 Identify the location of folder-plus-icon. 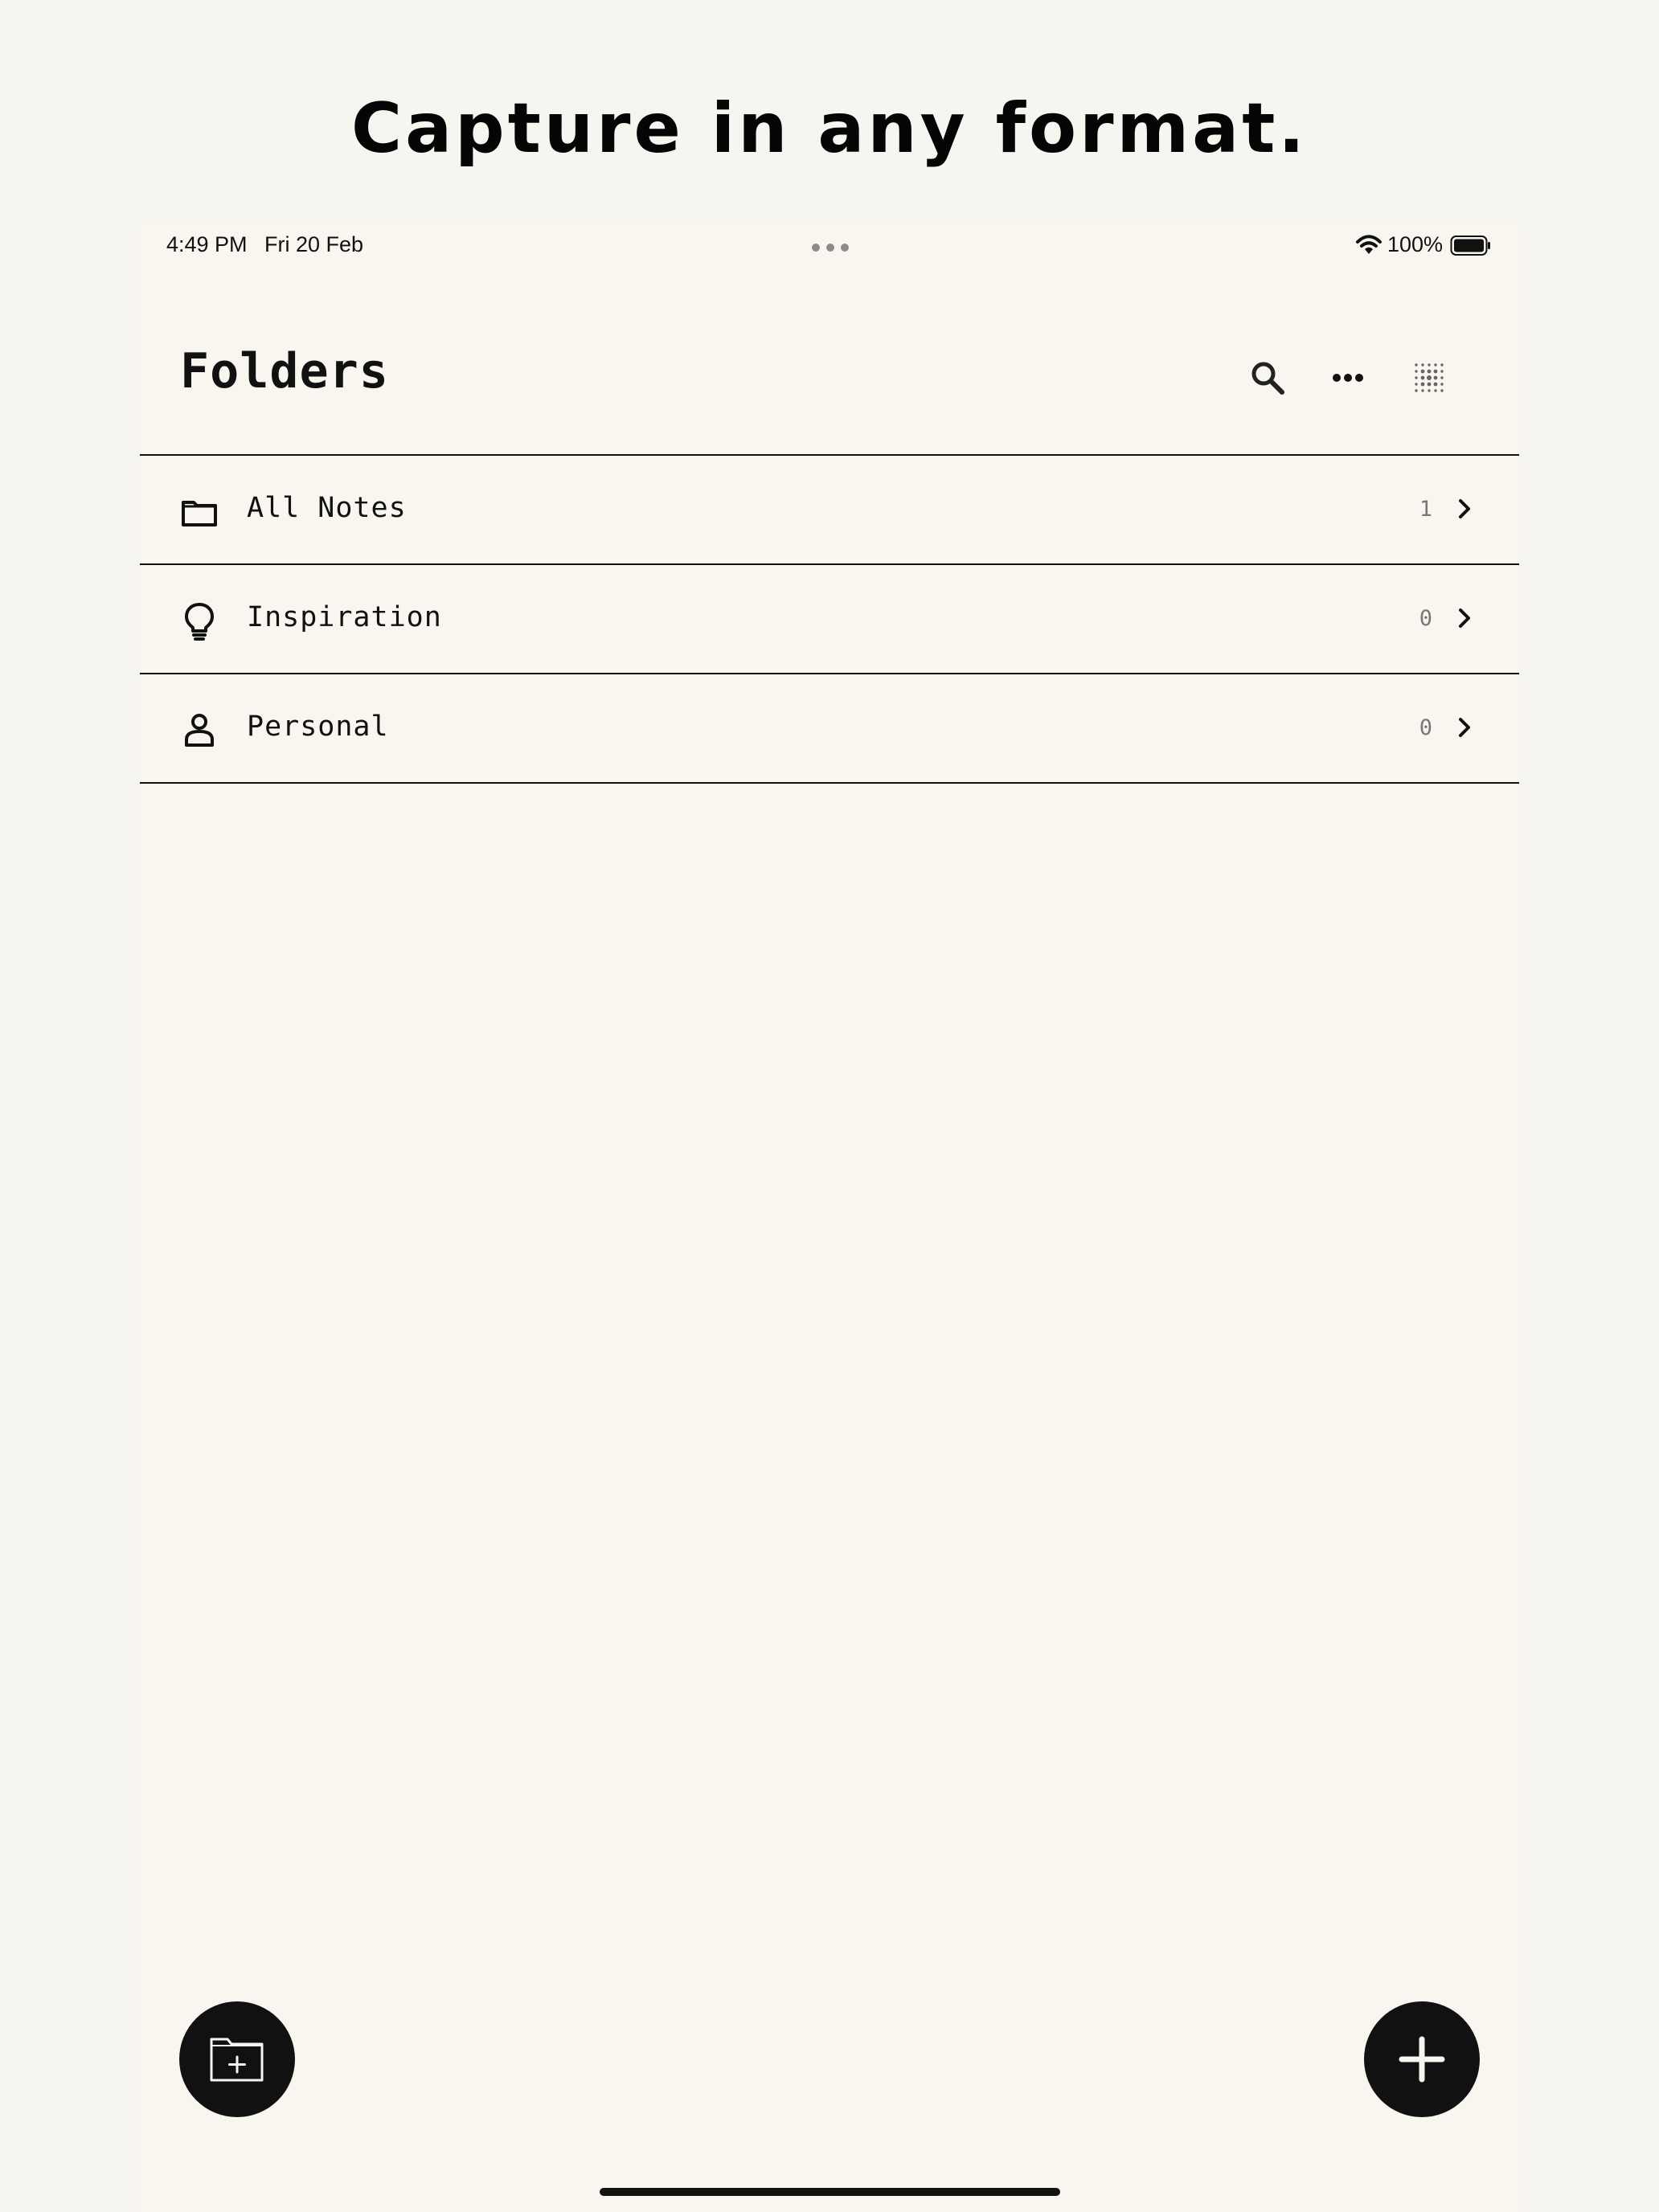
(237, 2060).